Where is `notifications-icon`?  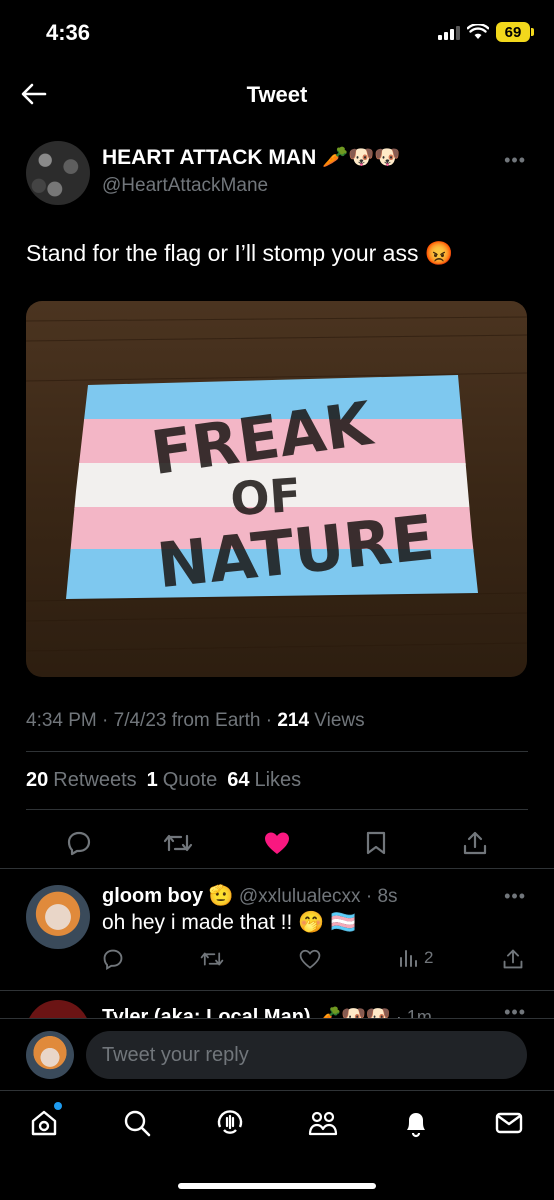
notifications-icon is located at coordinates (416, 1125).